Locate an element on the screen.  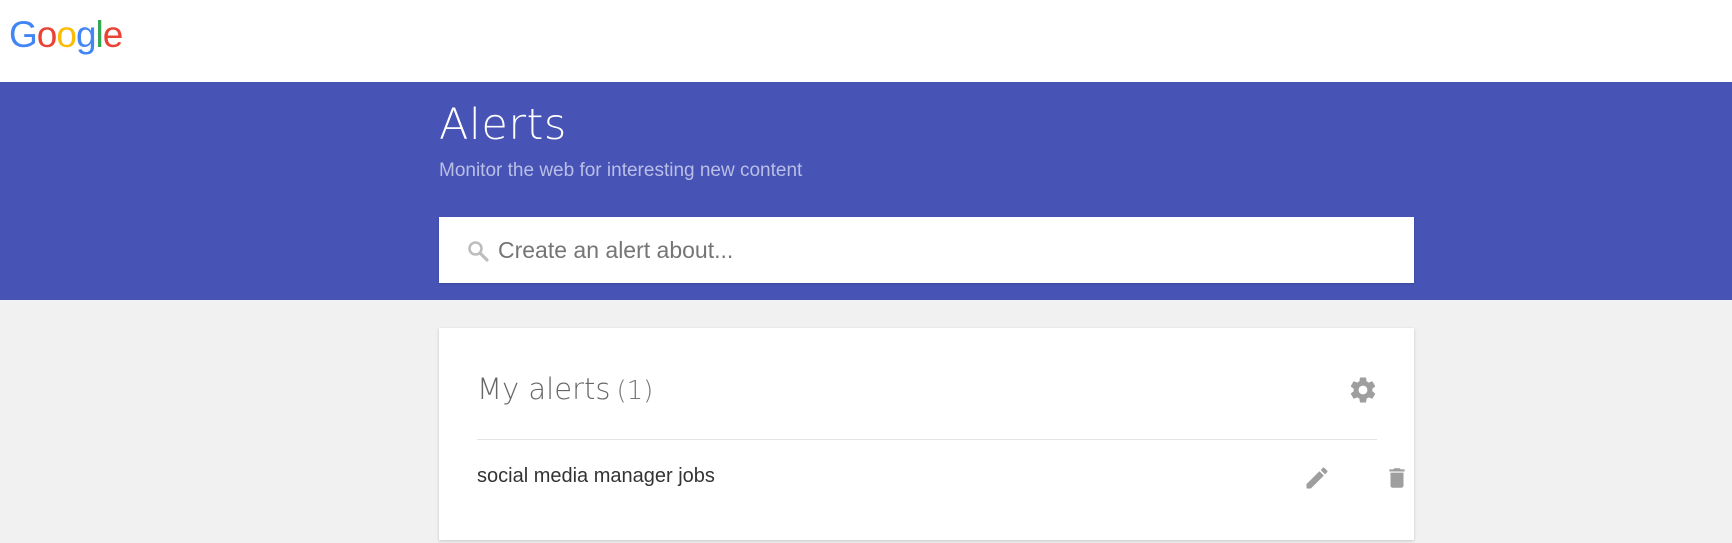
gear-icon is located at coordinates (1363, 390).